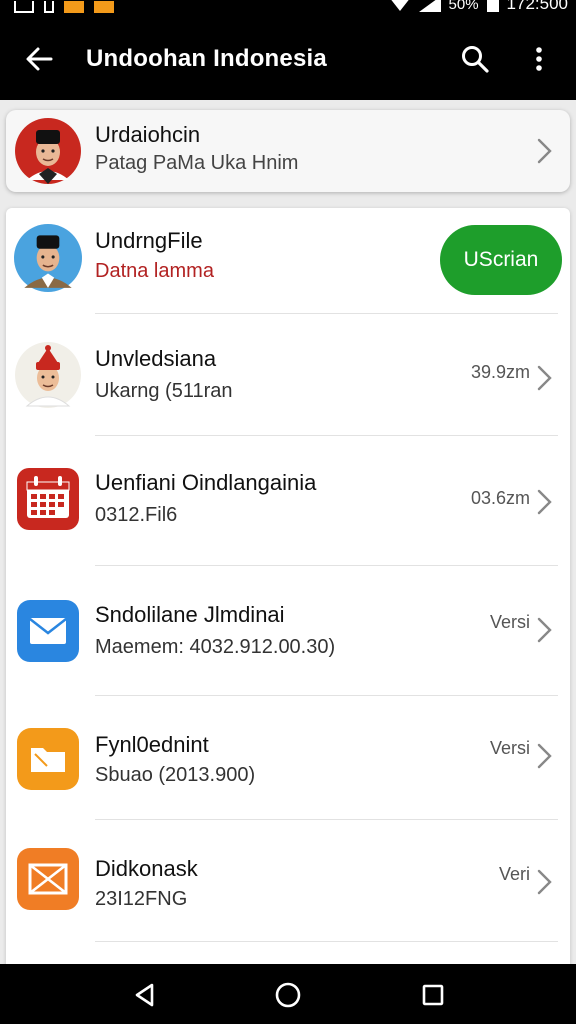 Image resolution: width=576 pixels, height=1024 pixels. Describe the element at coordinates (399, 5) in the screenshot. I see `wifi-icon` at that location.